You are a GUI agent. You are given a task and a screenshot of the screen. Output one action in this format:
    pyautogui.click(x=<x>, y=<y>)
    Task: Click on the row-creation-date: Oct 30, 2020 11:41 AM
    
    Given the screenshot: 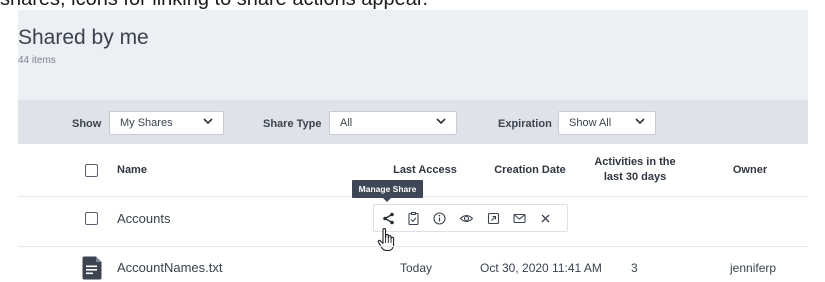 What is the action you would take?
    pyautogui.click(x=541, y=268)
    